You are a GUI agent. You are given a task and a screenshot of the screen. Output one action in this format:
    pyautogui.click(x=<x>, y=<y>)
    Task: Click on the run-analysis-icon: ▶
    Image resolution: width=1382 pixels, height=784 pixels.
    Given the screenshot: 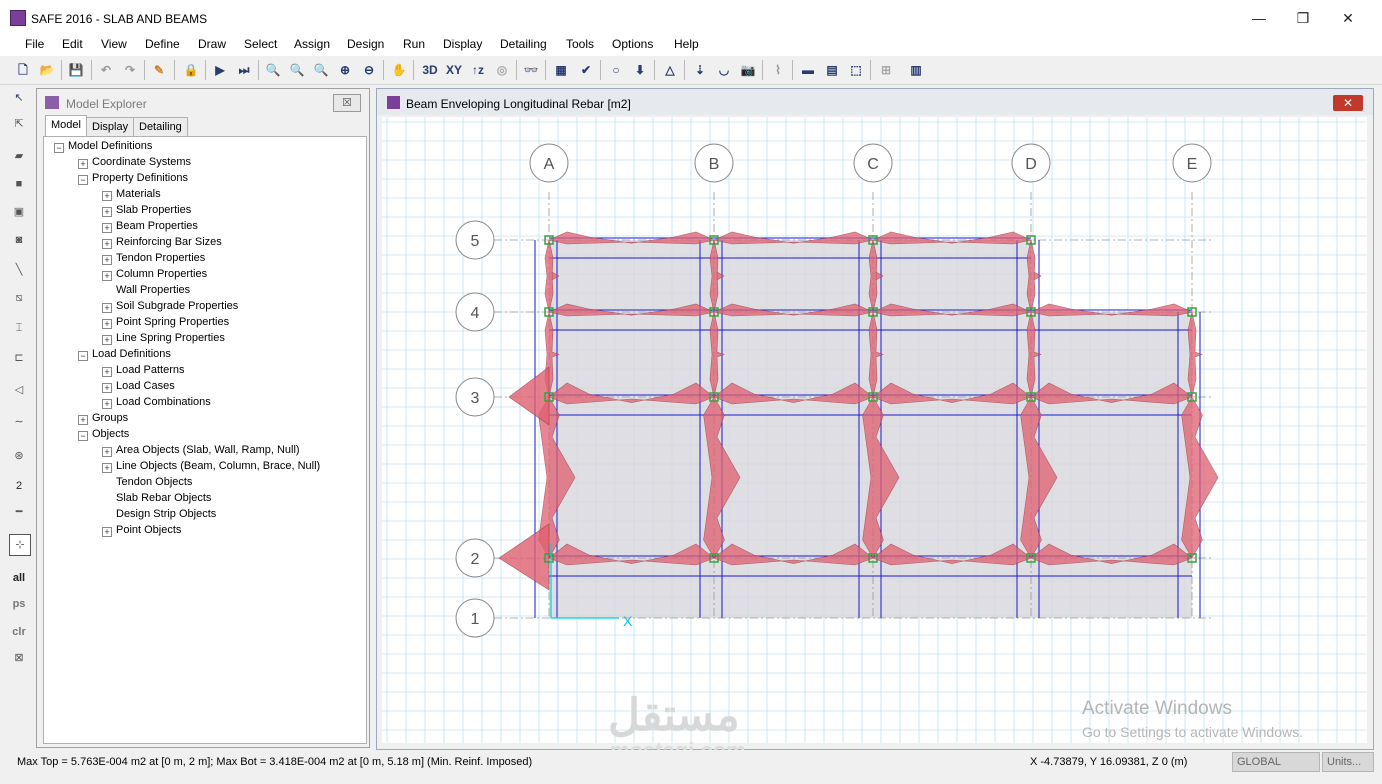 What is the action you would take?
    pyautogui.click(x=220, y=70)
    